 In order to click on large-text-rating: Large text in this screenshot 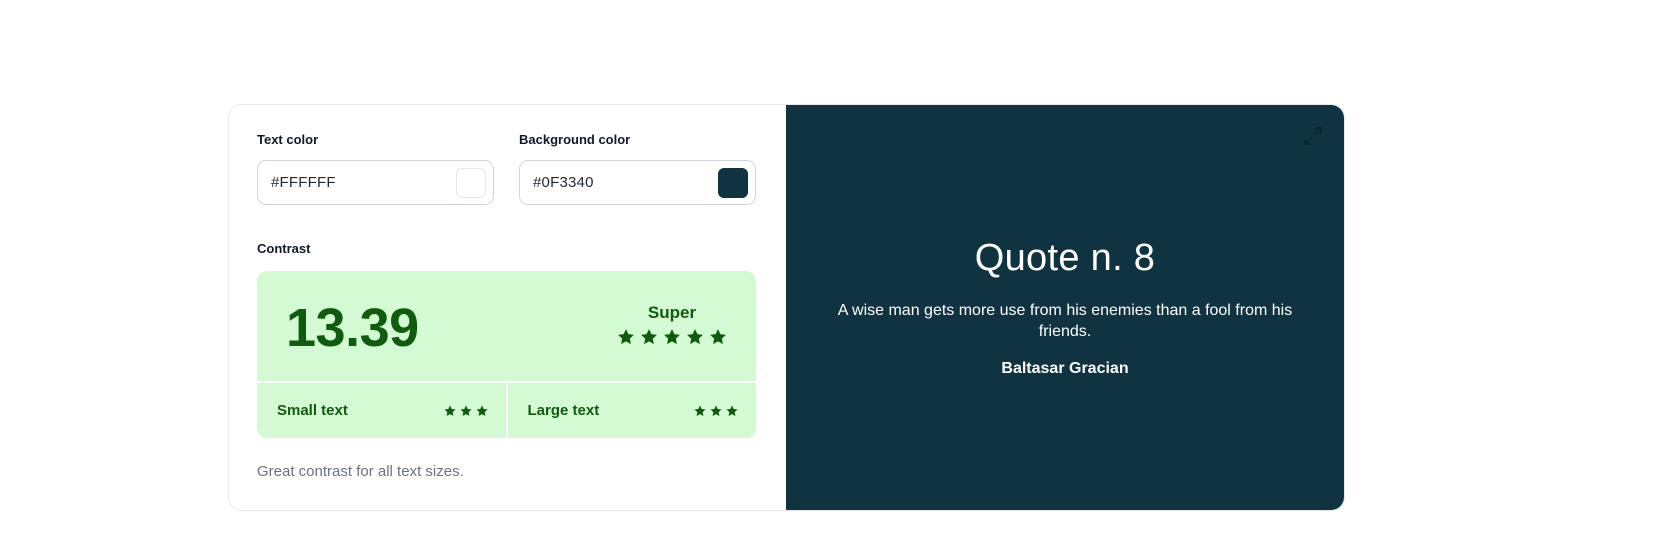, I will do `click(631, 410)`.